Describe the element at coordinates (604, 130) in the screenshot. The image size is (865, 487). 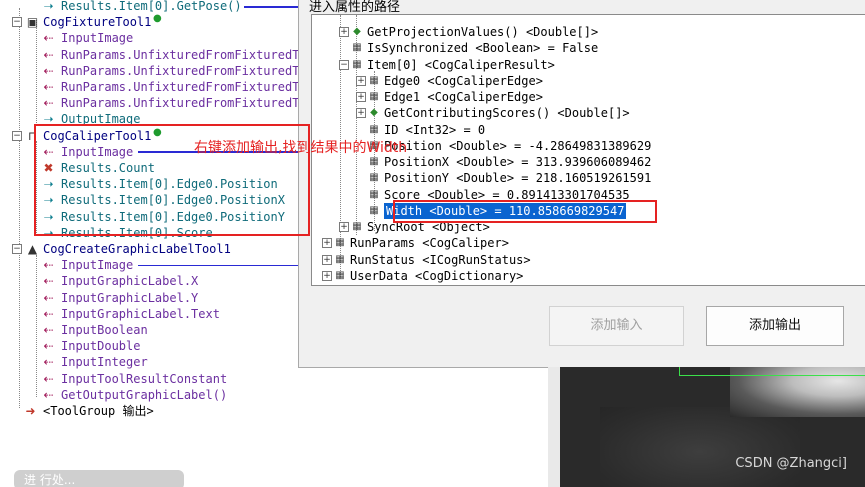
I see `property-node: ▦ ID <Int32> = 0` at that location.